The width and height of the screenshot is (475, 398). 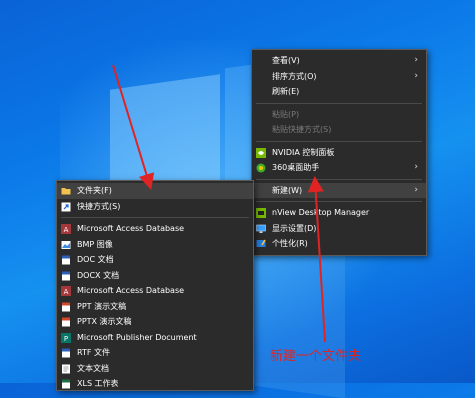 What do you see at coordinates (339, 190) in the screenshot?
I see `menu-item-new: 新建(W) ›` at bounding box center [339, 190].